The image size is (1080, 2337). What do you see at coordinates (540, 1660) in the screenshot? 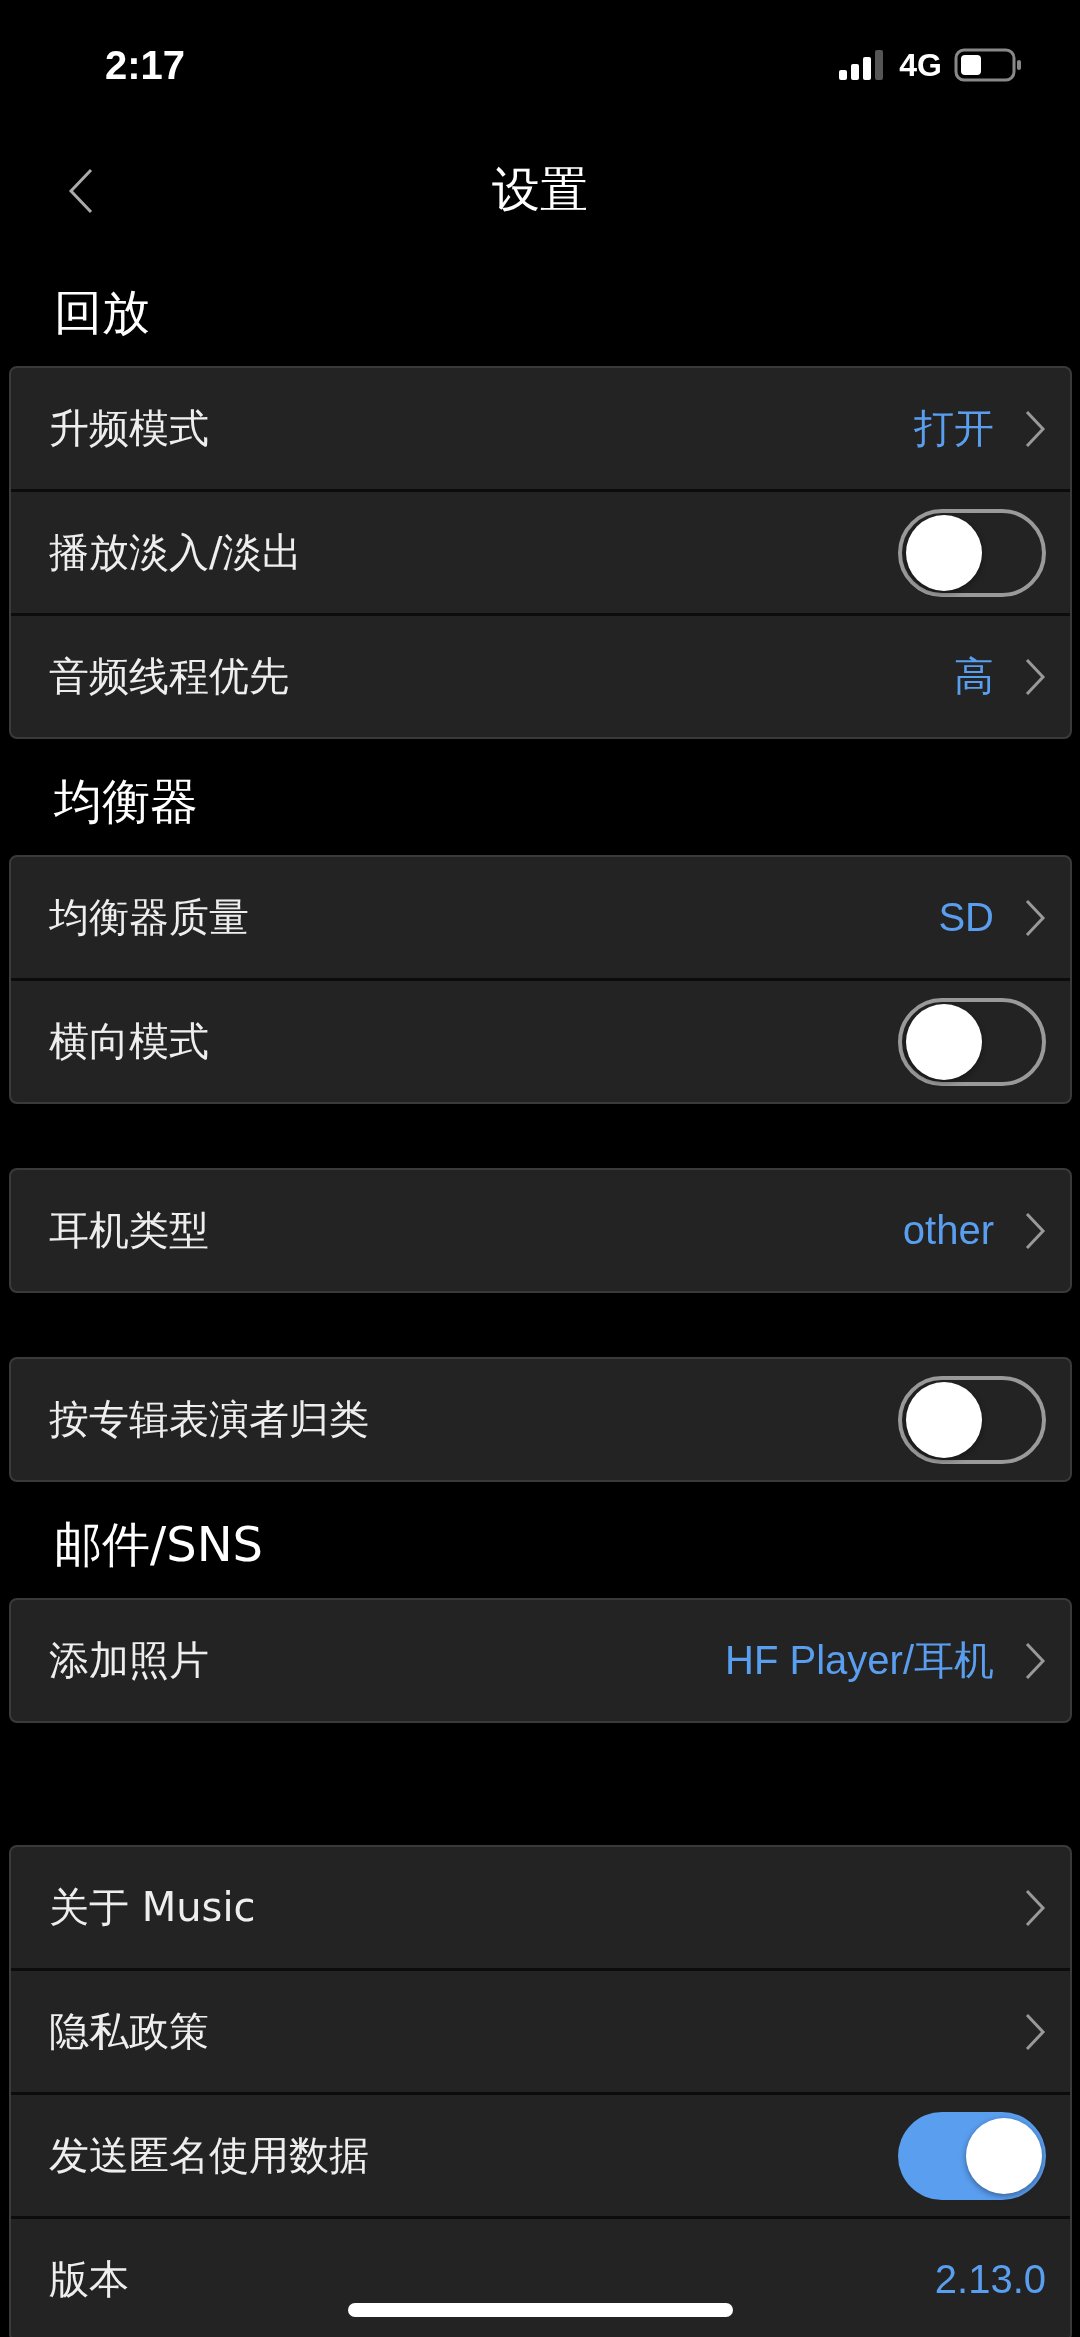
I see `settings-row: 添加照片 HF Player/耳机` at bounding box center [540, 1660].